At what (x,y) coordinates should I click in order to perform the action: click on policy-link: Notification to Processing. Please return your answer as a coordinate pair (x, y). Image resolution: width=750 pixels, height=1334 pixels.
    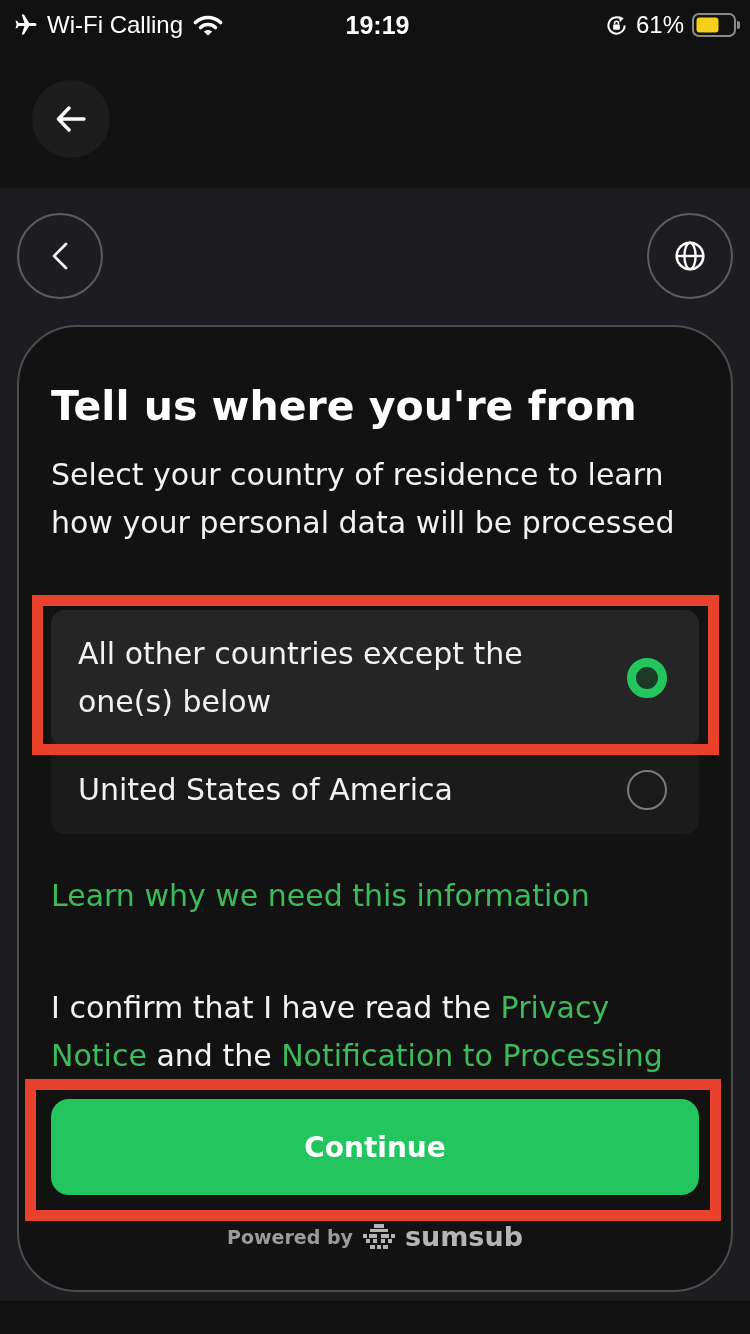
    Looking at the image, I should click on (472, 1055).